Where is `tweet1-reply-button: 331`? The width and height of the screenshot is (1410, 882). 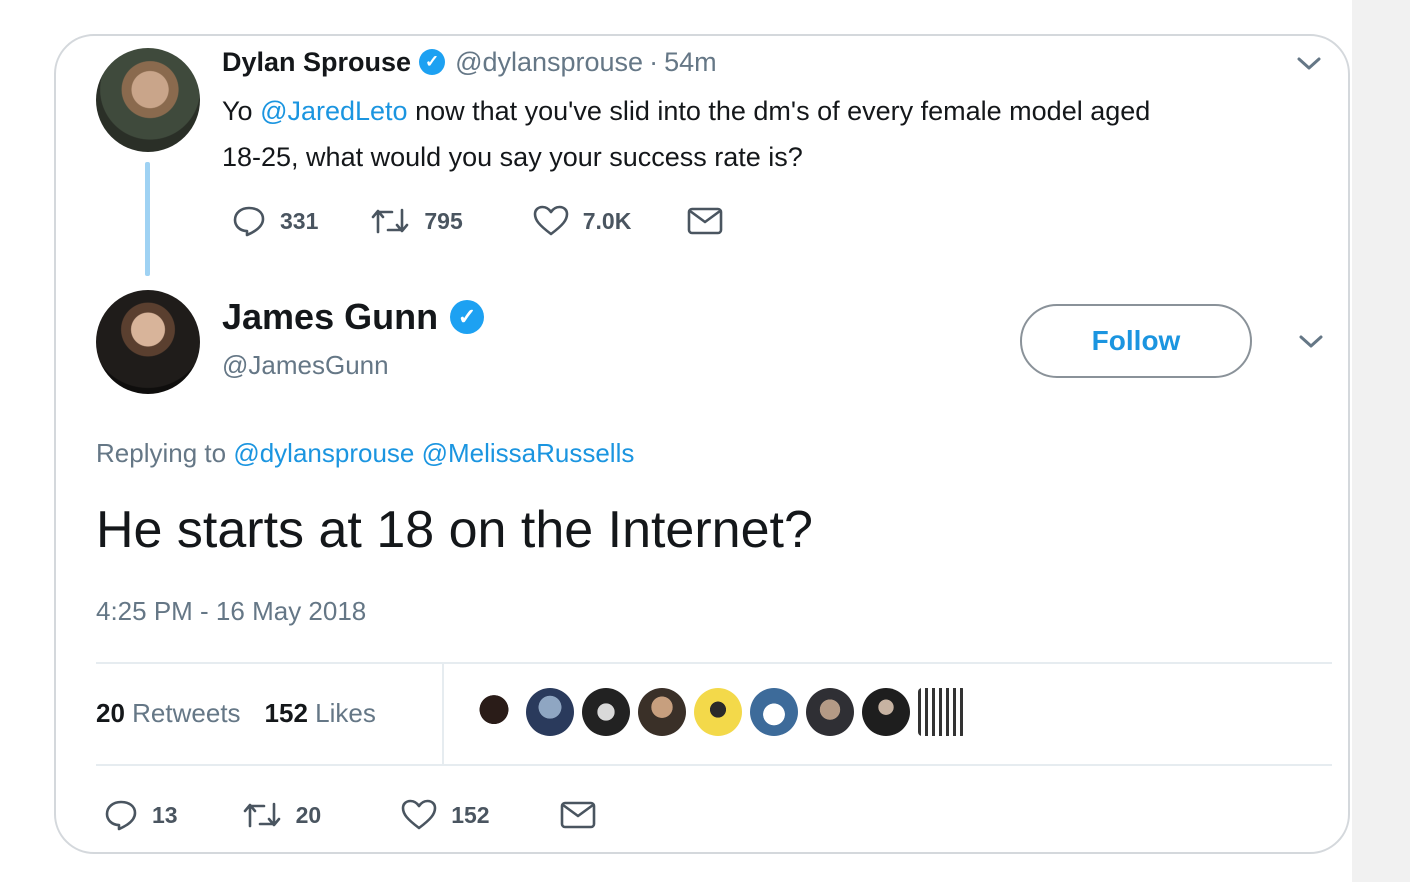 tweet1-reply-button: 331 is located at coordinates (275, 221).